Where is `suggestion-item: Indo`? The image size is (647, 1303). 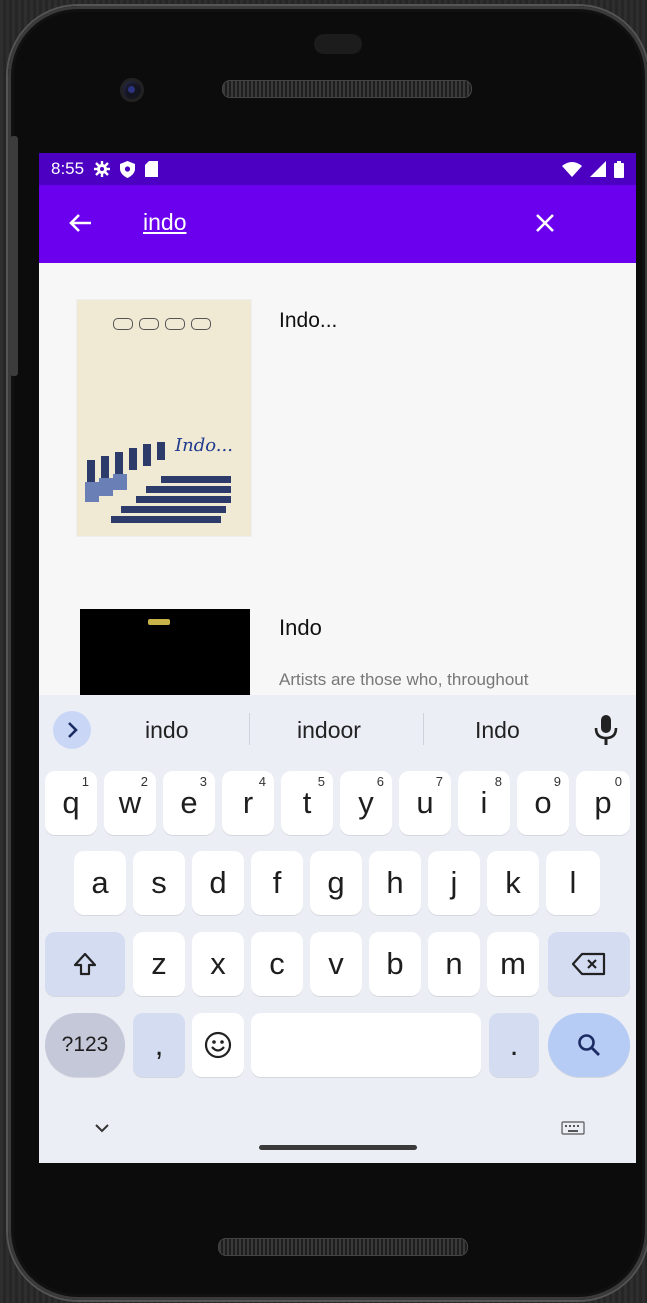
suggestion-item: Indo is located at coordinates (497, 730).